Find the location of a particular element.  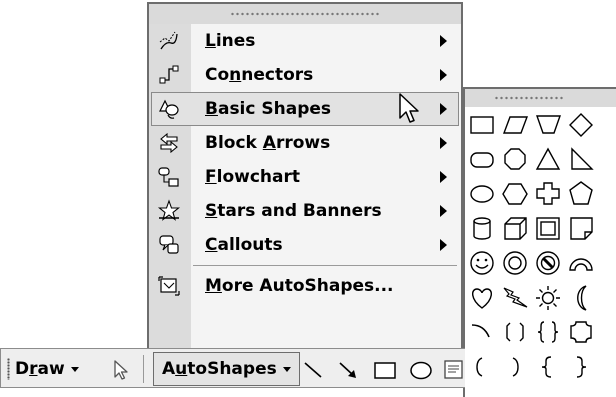

menu-item-callouts: Callouts is located at coordinates (305, 245).